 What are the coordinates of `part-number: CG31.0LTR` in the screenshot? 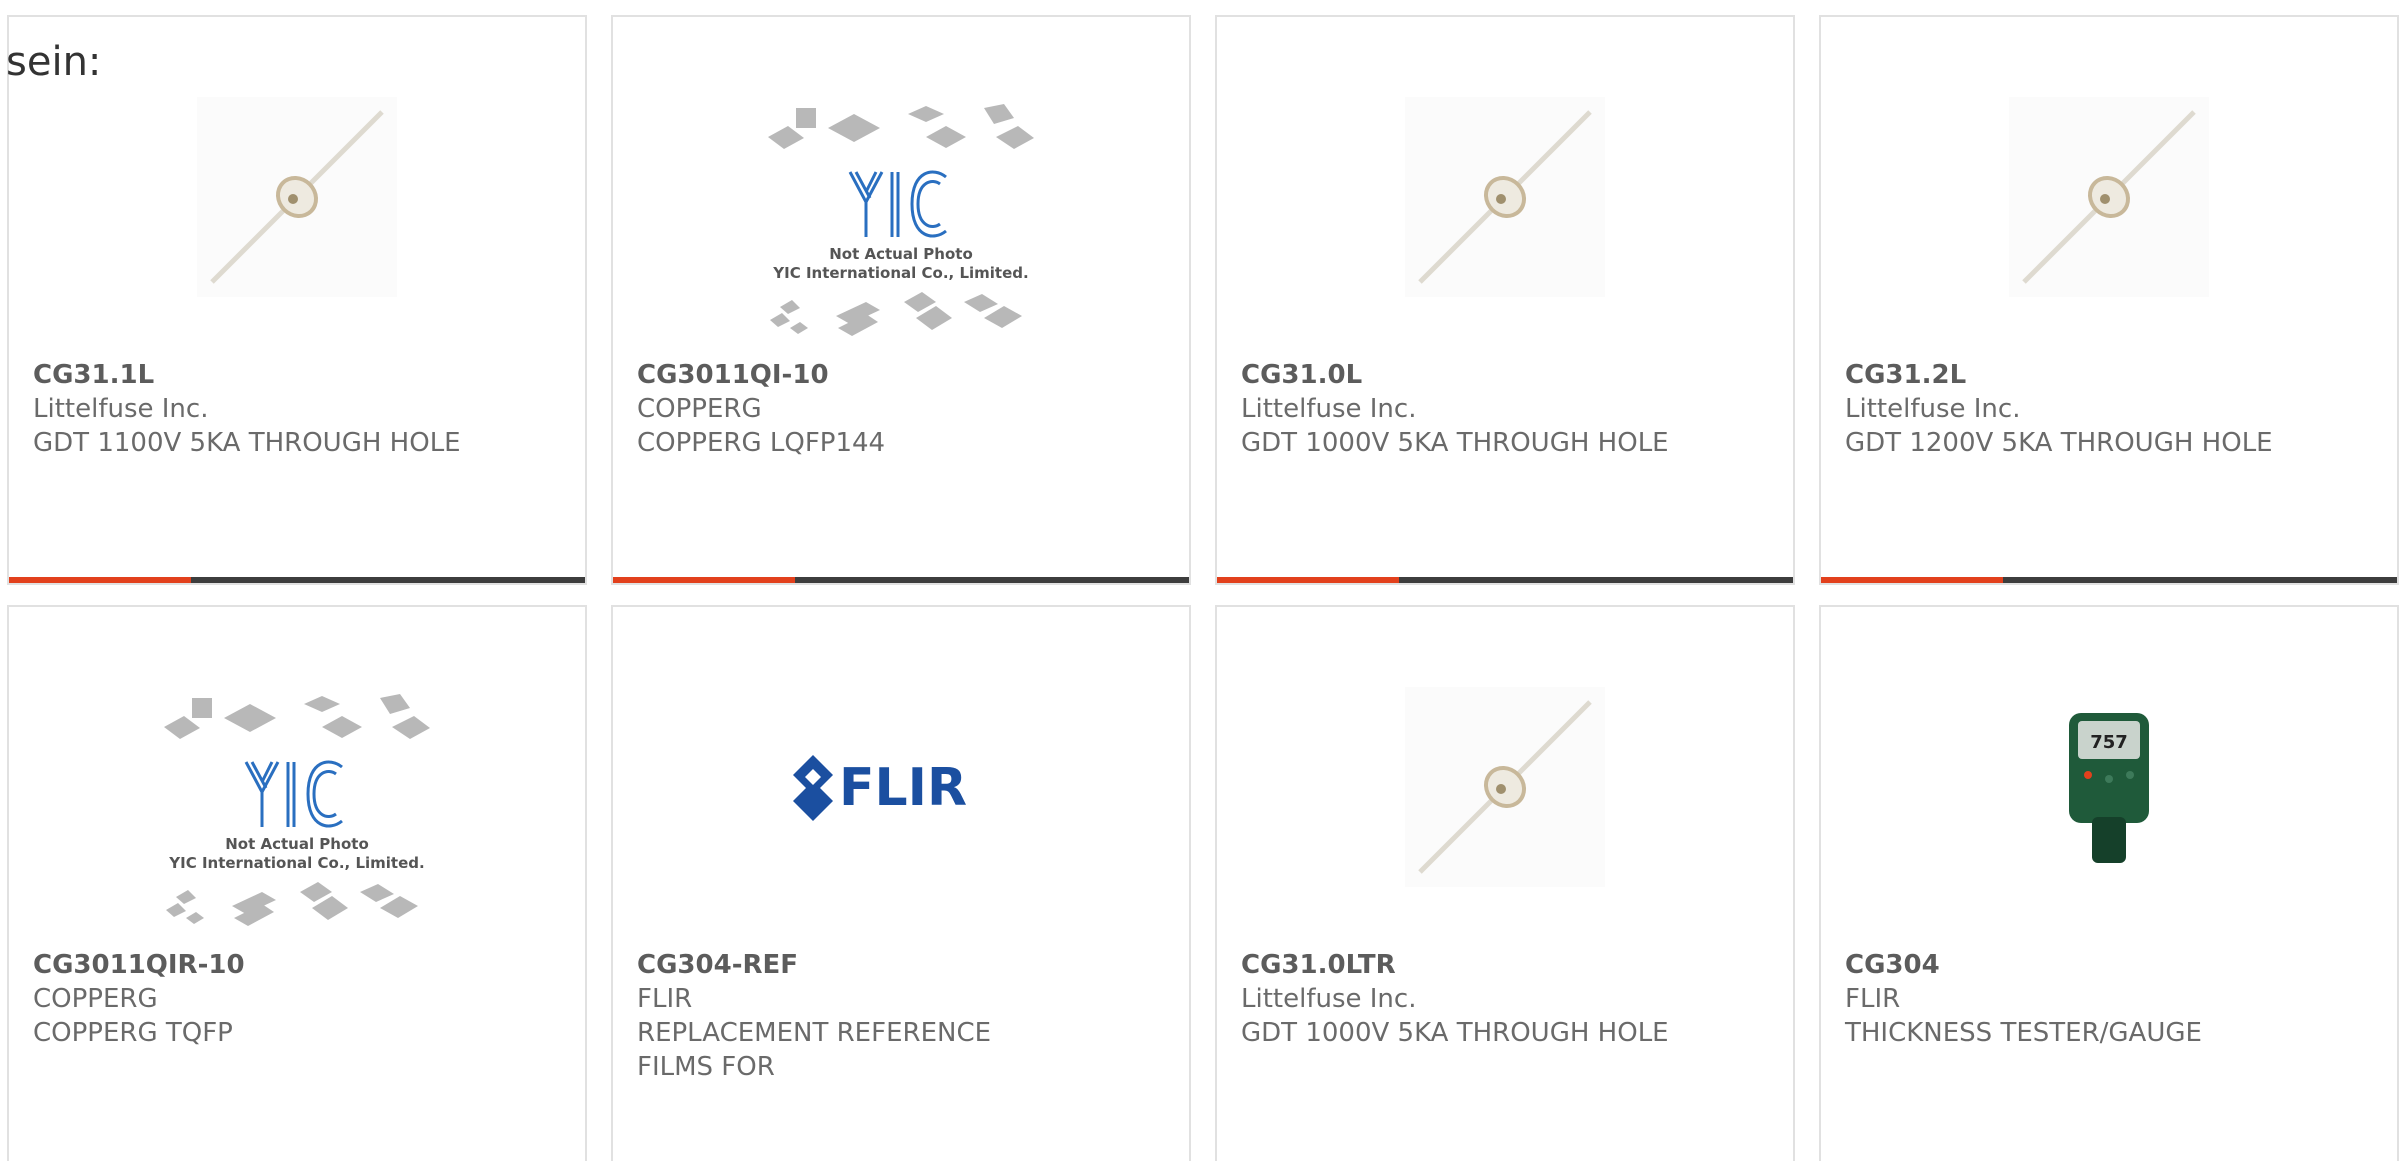 It's located at (1505, 965).